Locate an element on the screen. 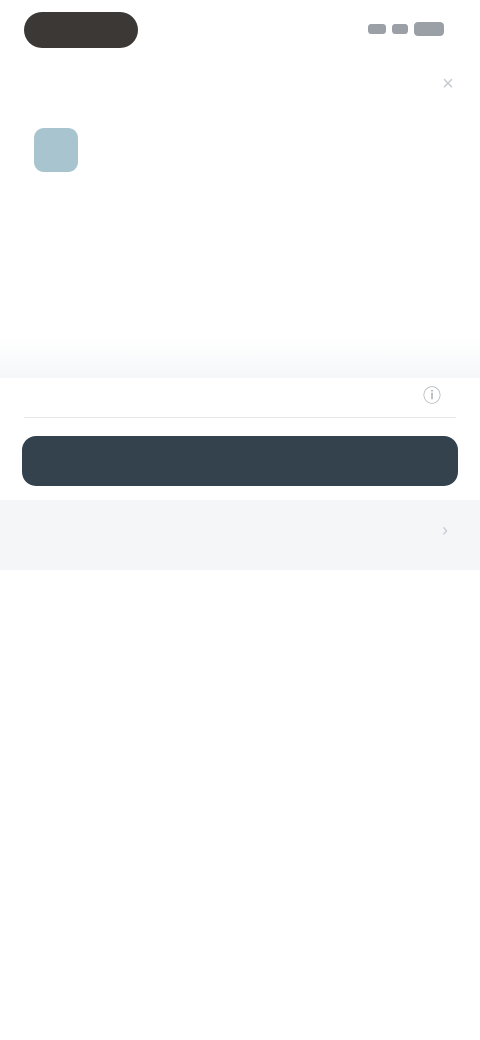 This screenshot has height=1040, width=480. wifi-icon is located at coordinates (400, 29).